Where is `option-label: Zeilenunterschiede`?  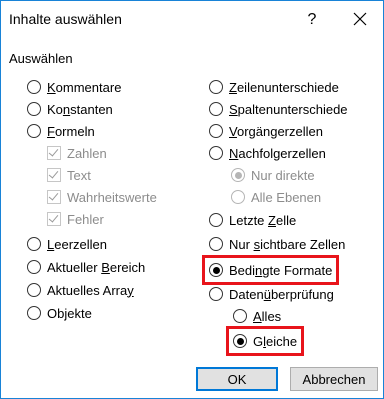
option-label: Zeilenunterschiede is located at coordinates (284, 87).